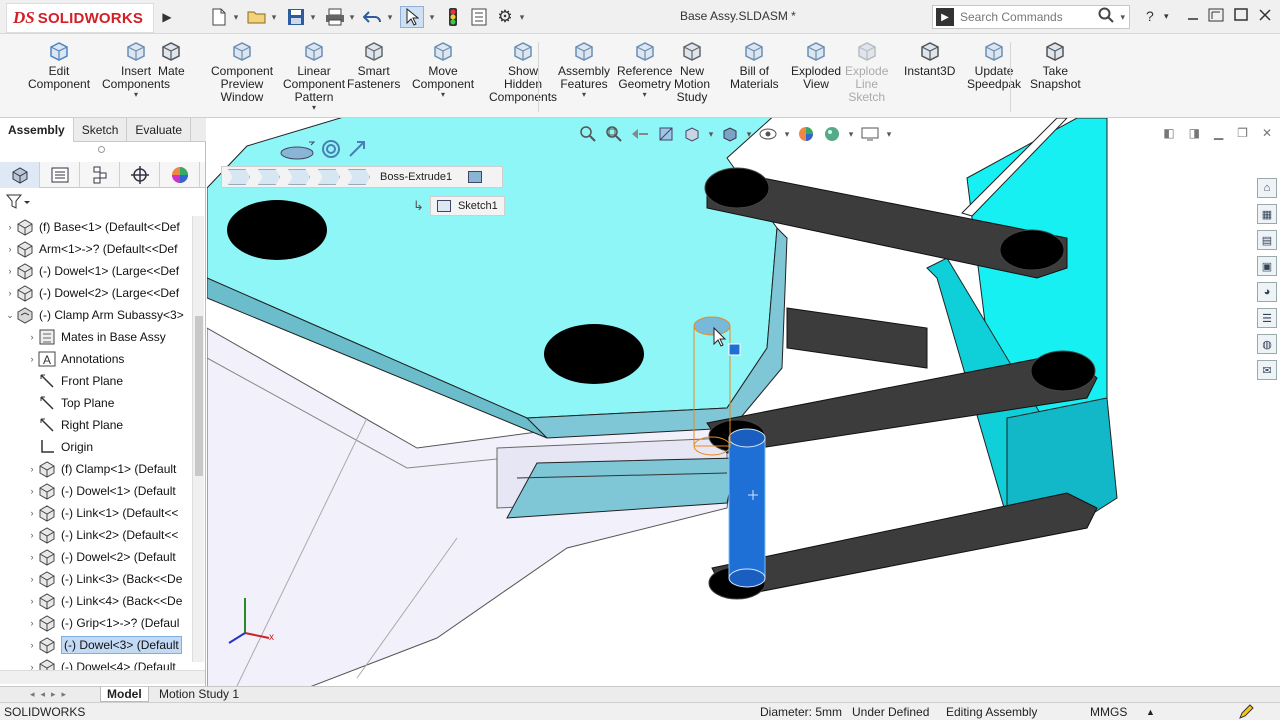  I want to click on viewport-restore-icon: ❐, so click(1242, 133).